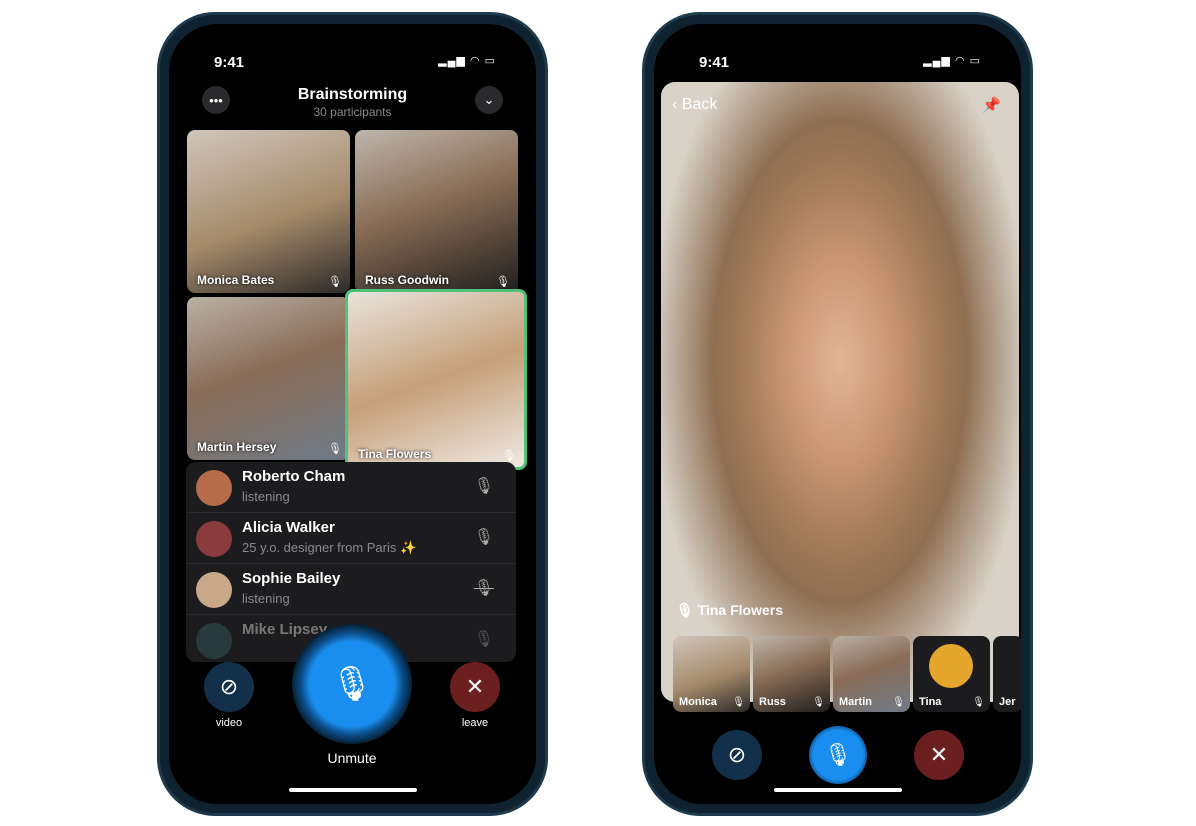 Image resolution: width=1196 pixels, height=826 pixels. What do you see at coordinates (711, 674) in the screenshot?
I see `thumbnail: Monica 🎙` at bounding box center [711, 674].